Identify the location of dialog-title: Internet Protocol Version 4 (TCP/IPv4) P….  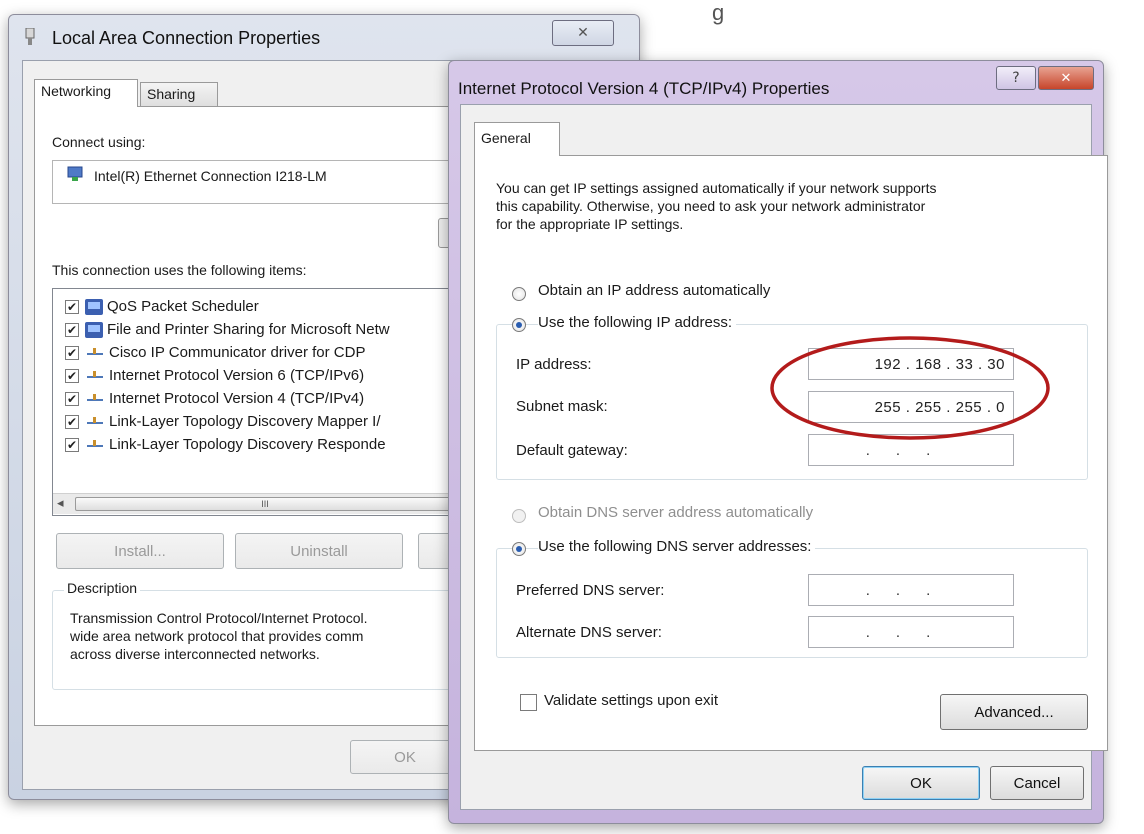
(644, 88).